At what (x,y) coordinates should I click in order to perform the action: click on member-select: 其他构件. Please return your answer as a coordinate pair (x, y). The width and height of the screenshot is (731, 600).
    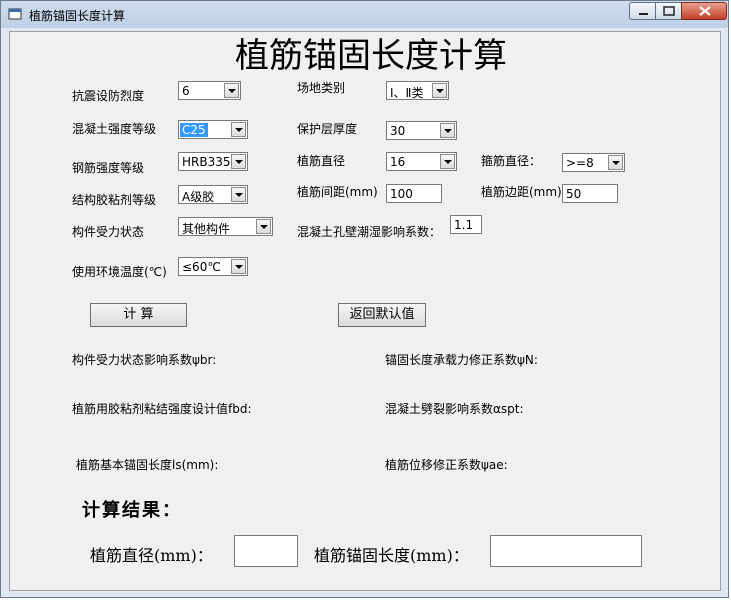
    Looking at the image, I should click on (225, 226).